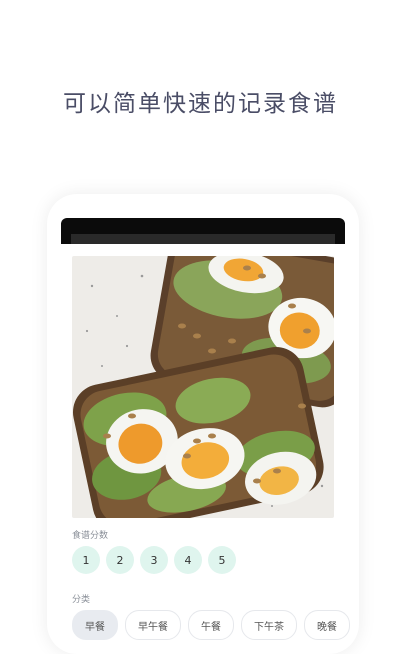  I want to click on promo-headline: 可以简单快速的记录食谱, so click(200, 104).